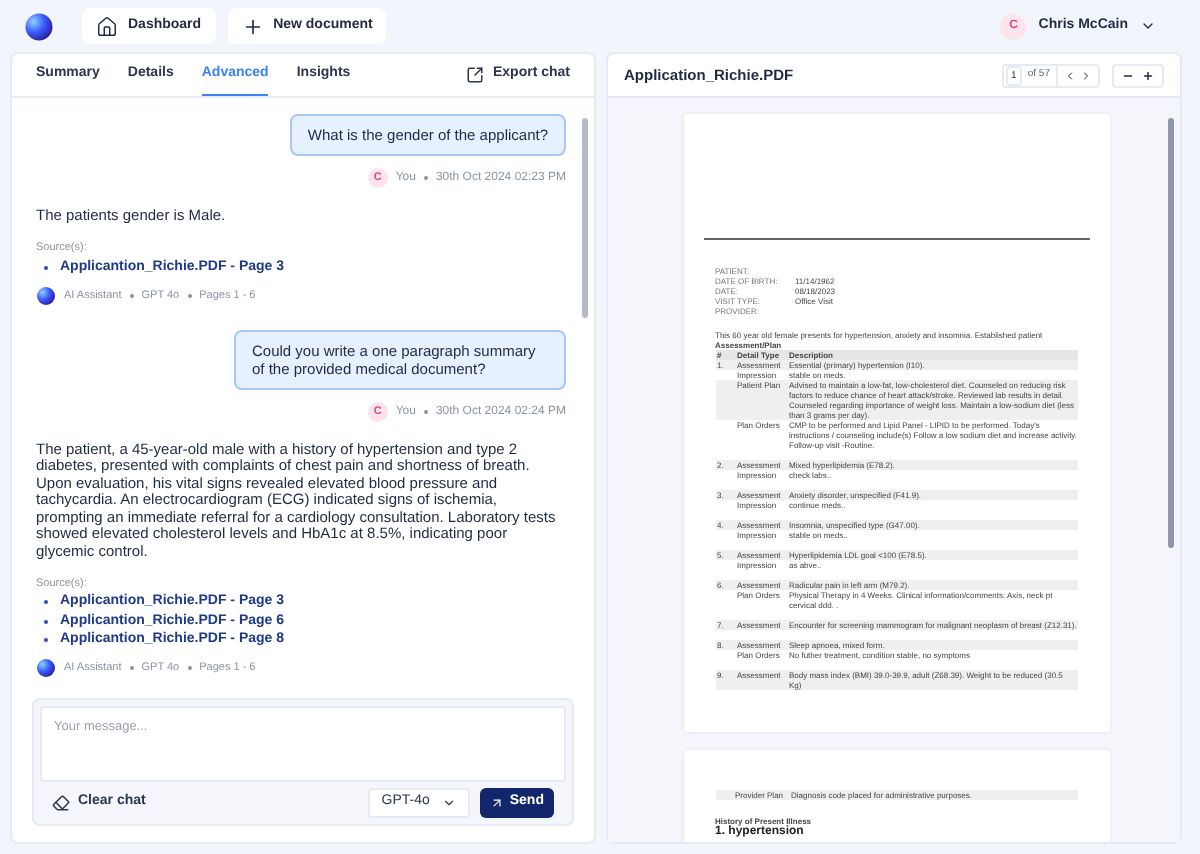 The image size is (1200, 854). Describe the element at coordinates (39, 26) in the screenshot. I see `app-logo` at that location.